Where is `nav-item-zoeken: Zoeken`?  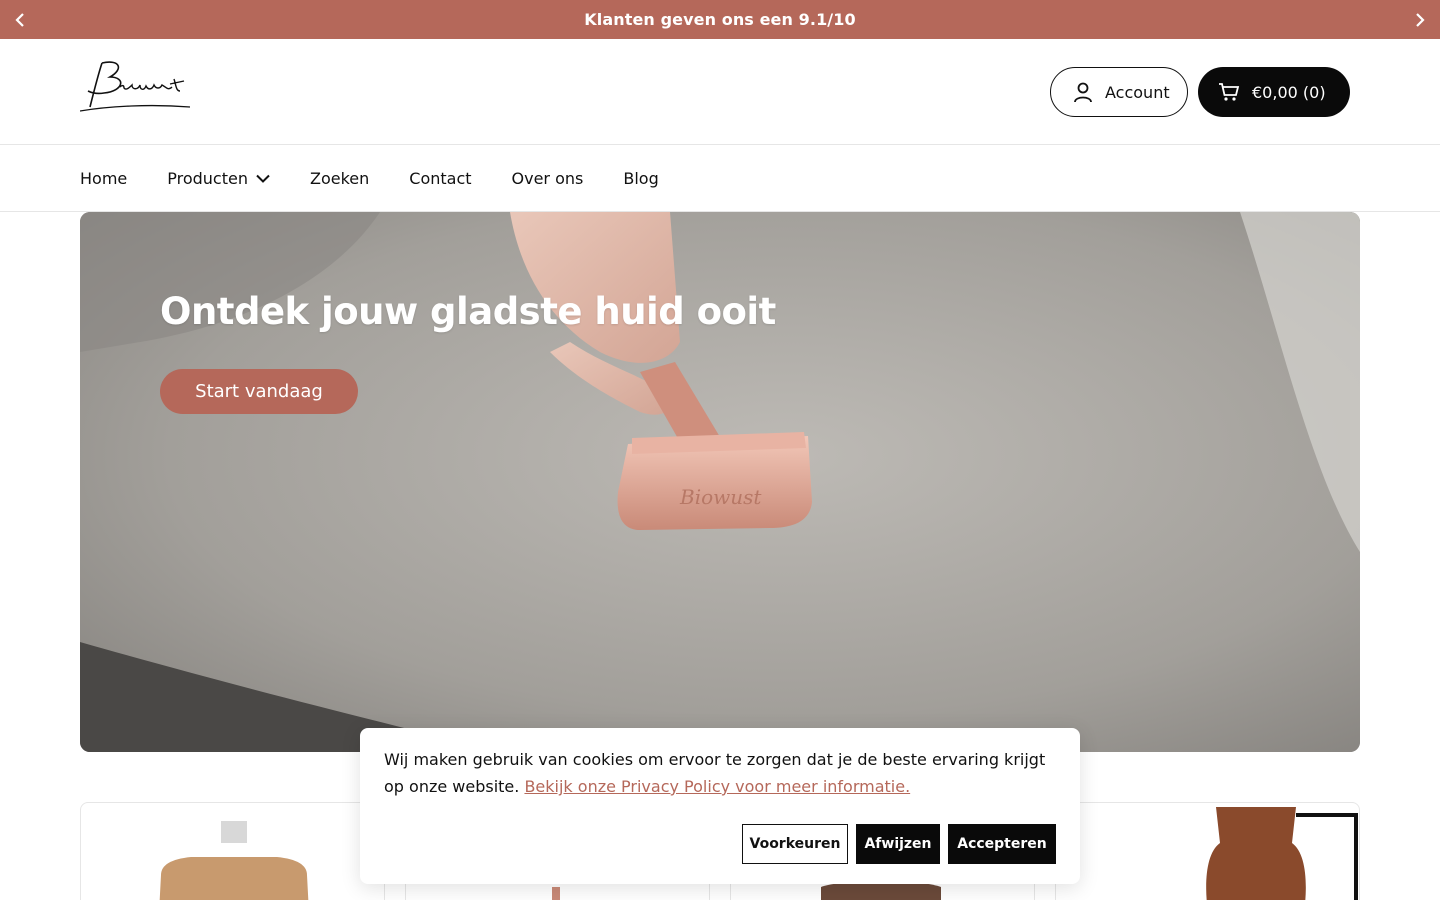
nav-item-zoeken: Zoeken is located at coordinates (339, 178).